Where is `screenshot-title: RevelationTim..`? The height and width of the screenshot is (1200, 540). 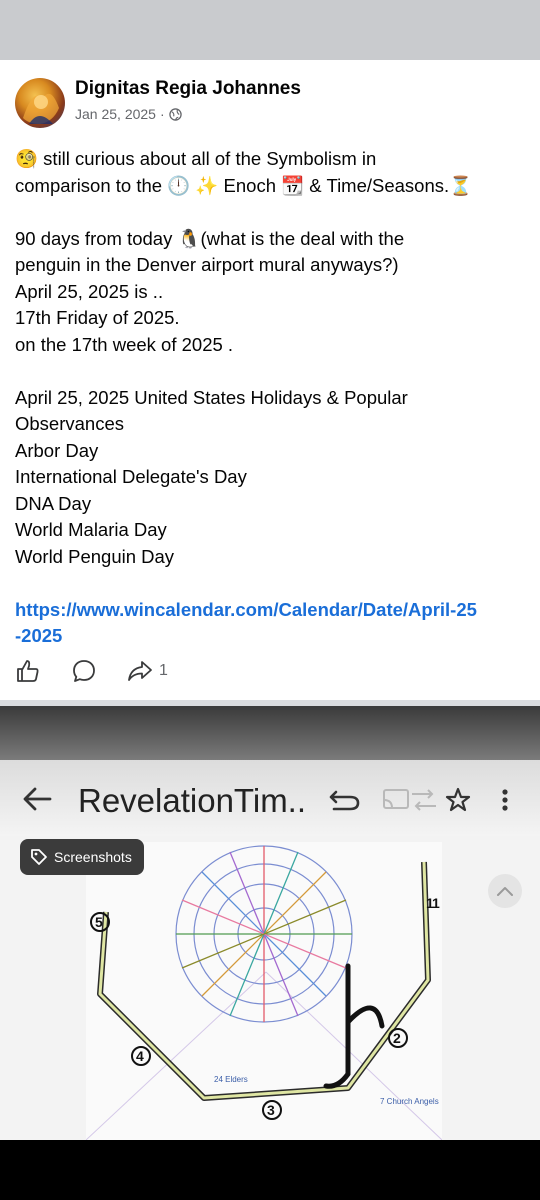 screenshot-title: RevelationTim.. is located at coordinates (192, 800).